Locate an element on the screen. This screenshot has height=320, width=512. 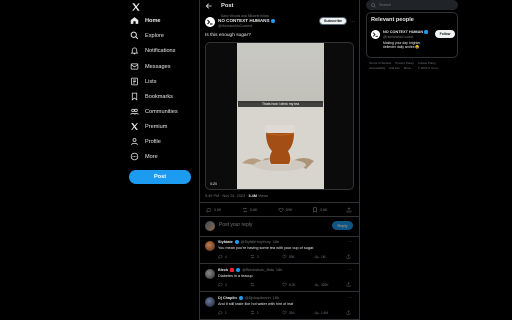
nav-label: Messages is located at coordinates (158, 66).